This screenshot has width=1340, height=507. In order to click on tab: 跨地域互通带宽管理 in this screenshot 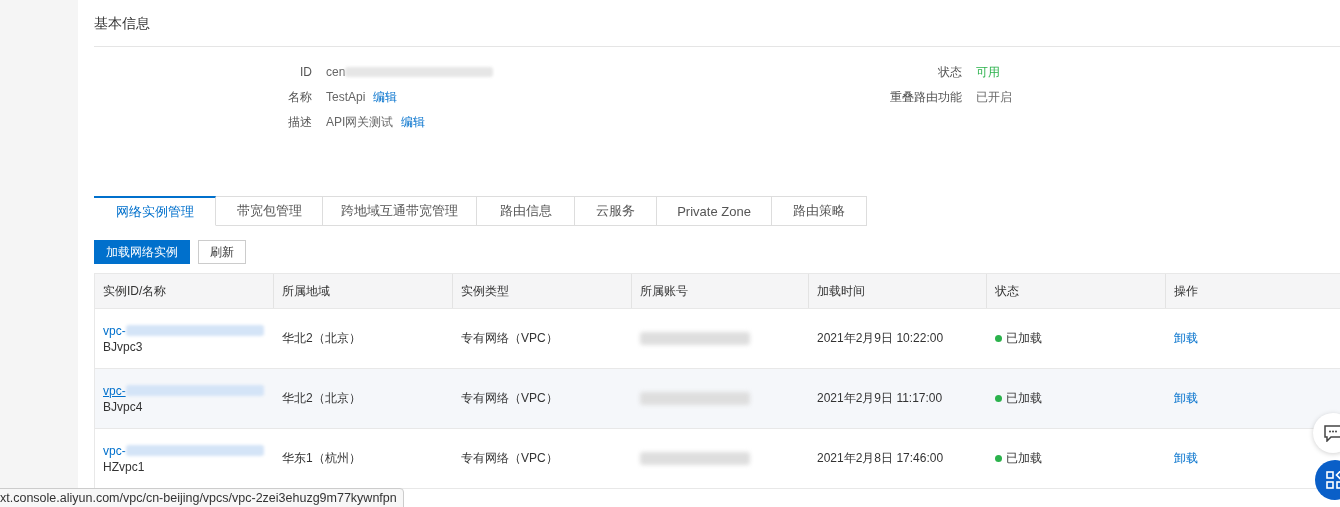, I will do `click(400, 211)`.